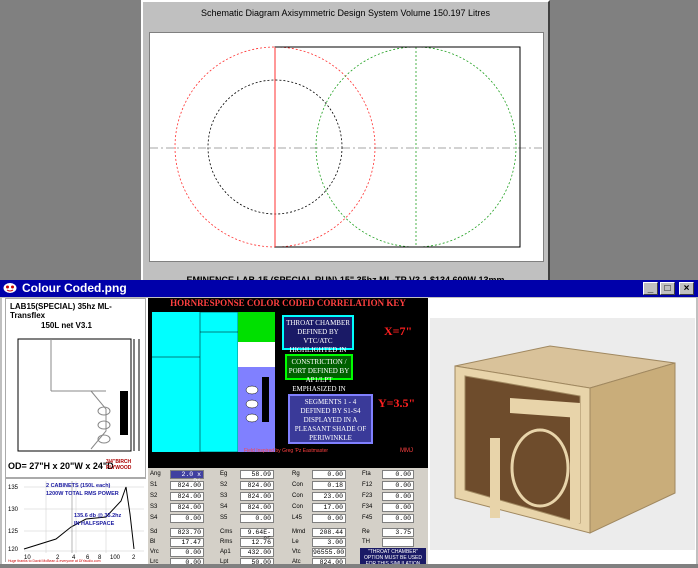 This screenshot has width=698, height=568. I want to click on field-label: Re, so click(366, 532).